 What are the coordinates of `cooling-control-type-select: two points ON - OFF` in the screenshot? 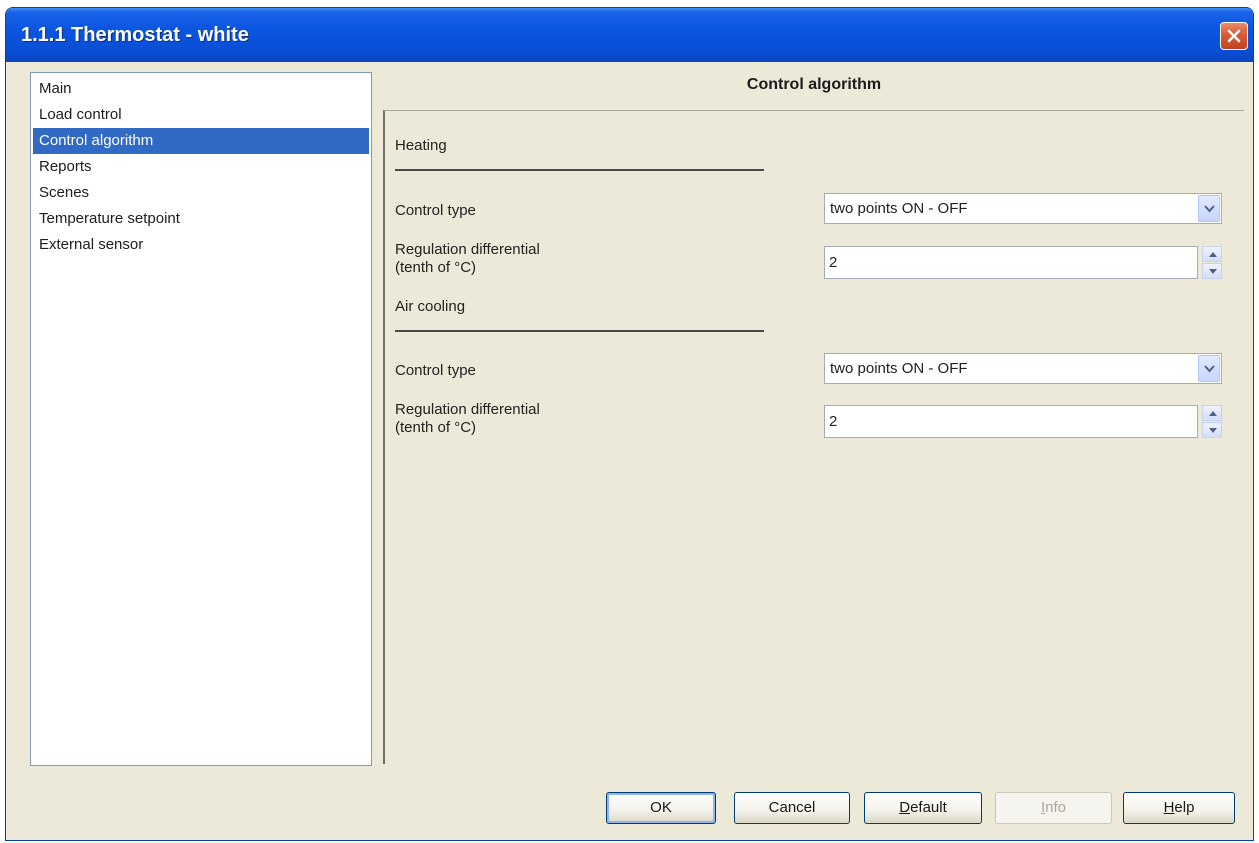 It's located at (1023, 368).